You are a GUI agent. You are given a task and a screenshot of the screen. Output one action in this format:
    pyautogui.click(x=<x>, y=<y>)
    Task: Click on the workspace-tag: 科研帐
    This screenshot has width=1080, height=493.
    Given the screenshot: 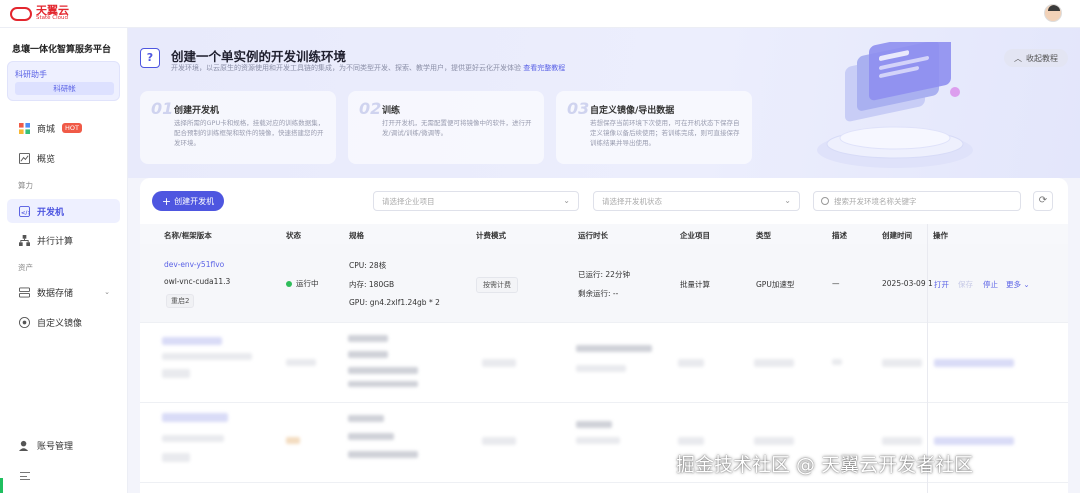 What is the action you would take?
    pyautogui.click(x=64, y=88)
    